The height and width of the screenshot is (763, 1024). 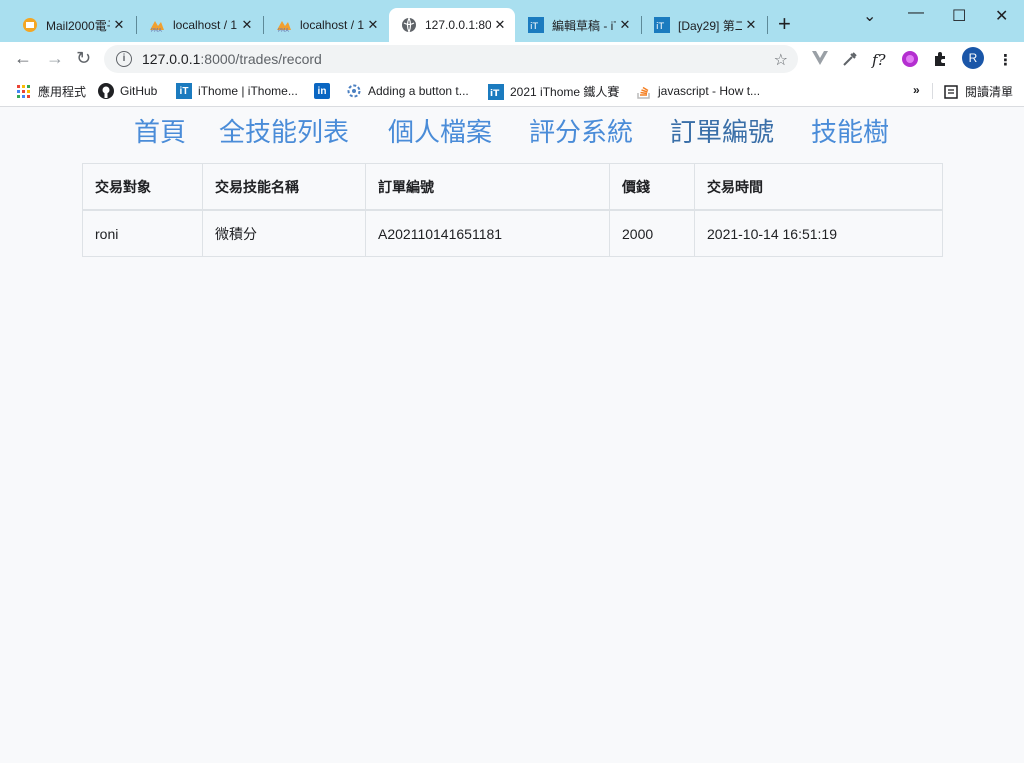 I want to click on nav-profile: 個人檔案, so click(x=440, y=130).